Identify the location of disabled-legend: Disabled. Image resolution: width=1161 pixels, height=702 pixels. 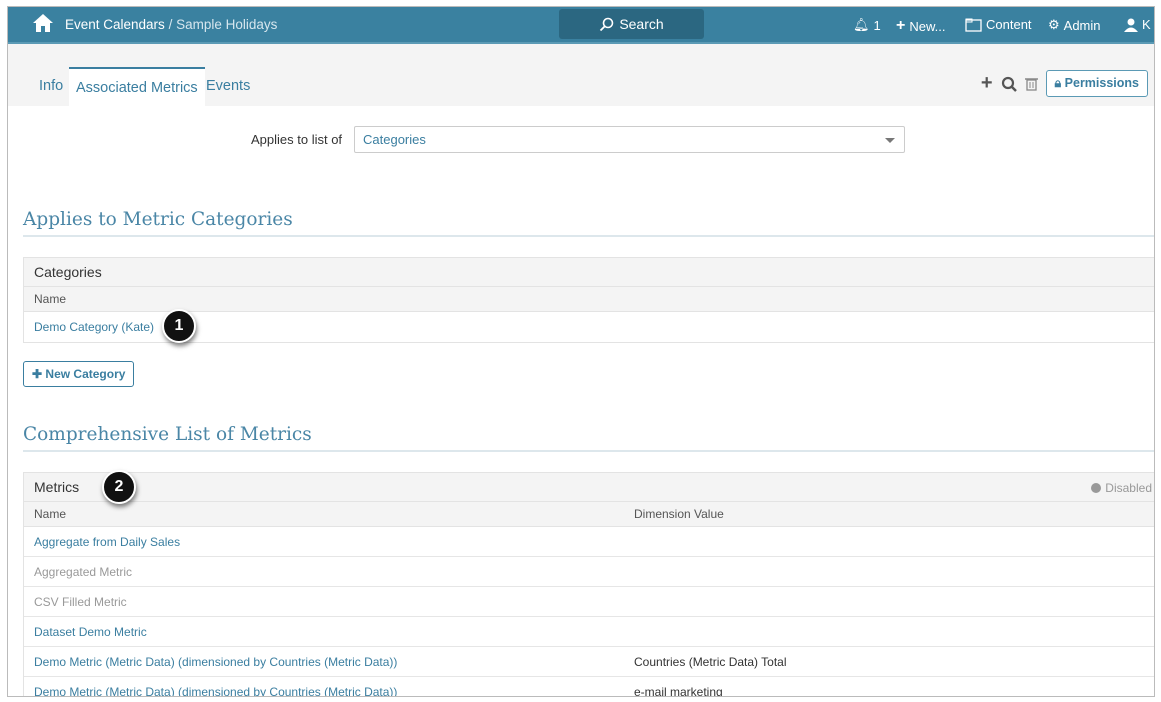
(1121, 488).